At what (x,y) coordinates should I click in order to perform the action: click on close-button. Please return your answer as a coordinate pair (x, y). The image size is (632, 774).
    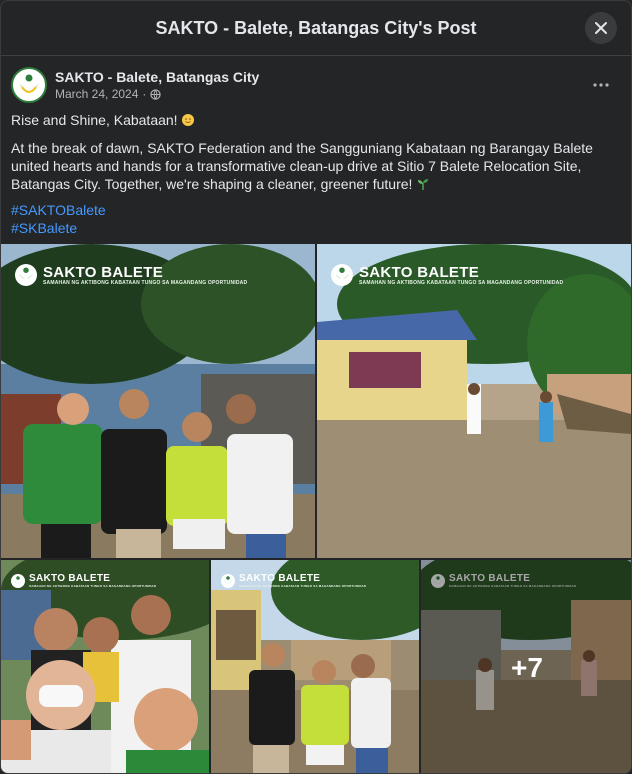
    Looking at the image, I should click on (601, 28).